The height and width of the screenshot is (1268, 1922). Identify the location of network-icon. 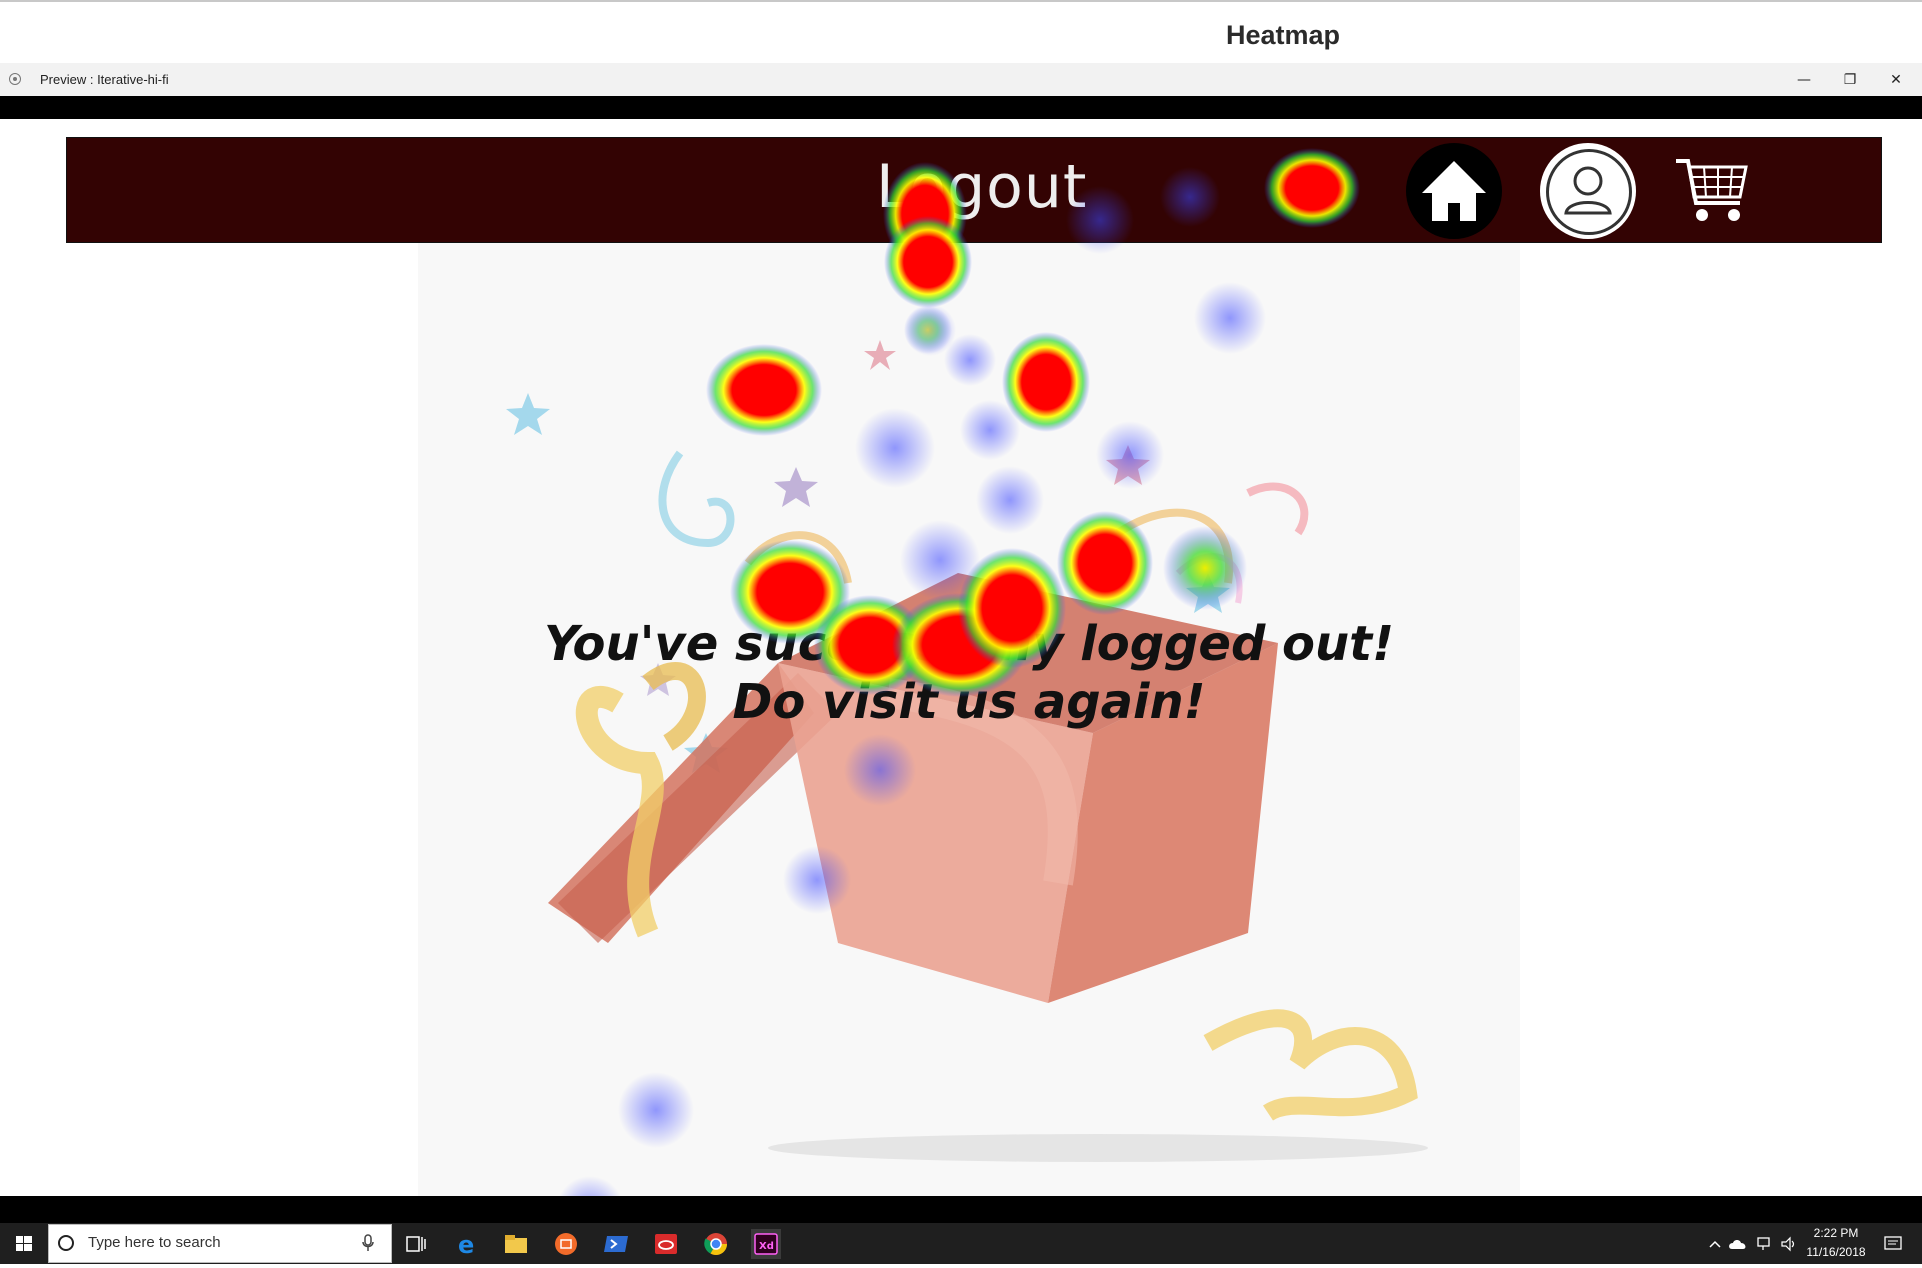
(1765, 1244).